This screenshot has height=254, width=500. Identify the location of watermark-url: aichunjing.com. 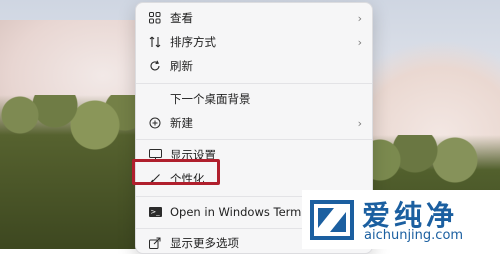
(414, 235).